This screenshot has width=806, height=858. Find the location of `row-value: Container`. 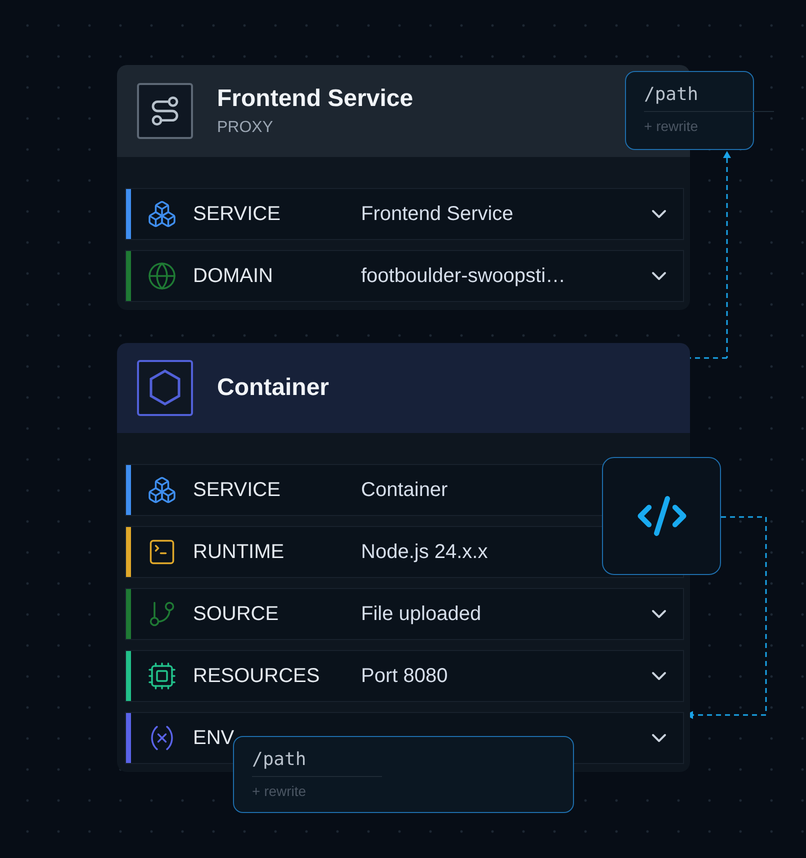

row-value: Container is located at coordinates (405, 490).